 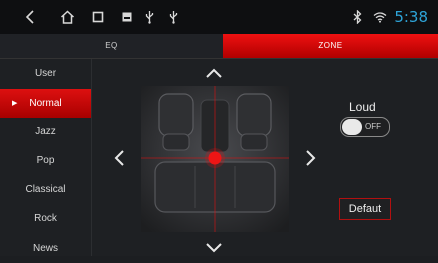 I want to click on preset-label: Classical, so click(x=45, y=189).